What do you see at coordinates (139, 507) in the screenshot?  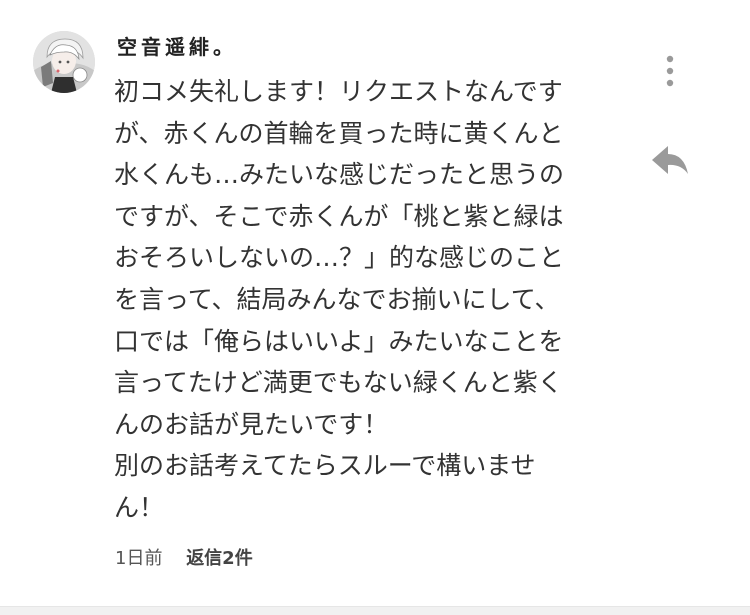 I see `comment-line: ん！` at bounding box center [139, 507].